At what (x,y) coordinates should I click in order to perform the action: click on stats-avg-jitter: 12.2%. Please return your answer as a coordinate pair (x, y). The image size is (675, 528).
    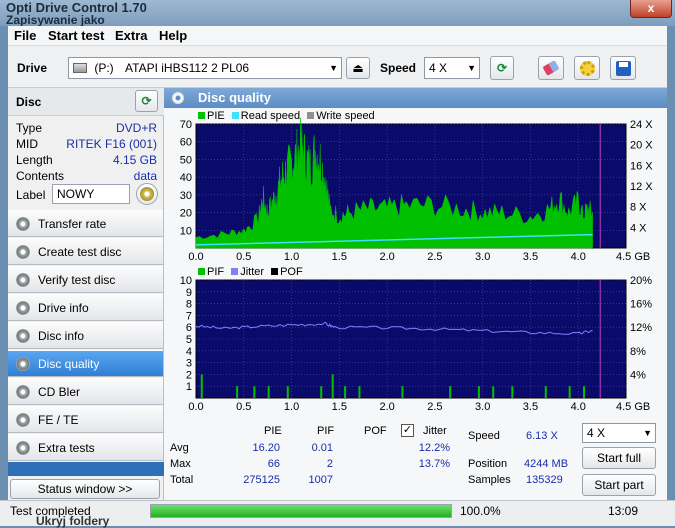
    Looking at the image, I should click on (434, 448).